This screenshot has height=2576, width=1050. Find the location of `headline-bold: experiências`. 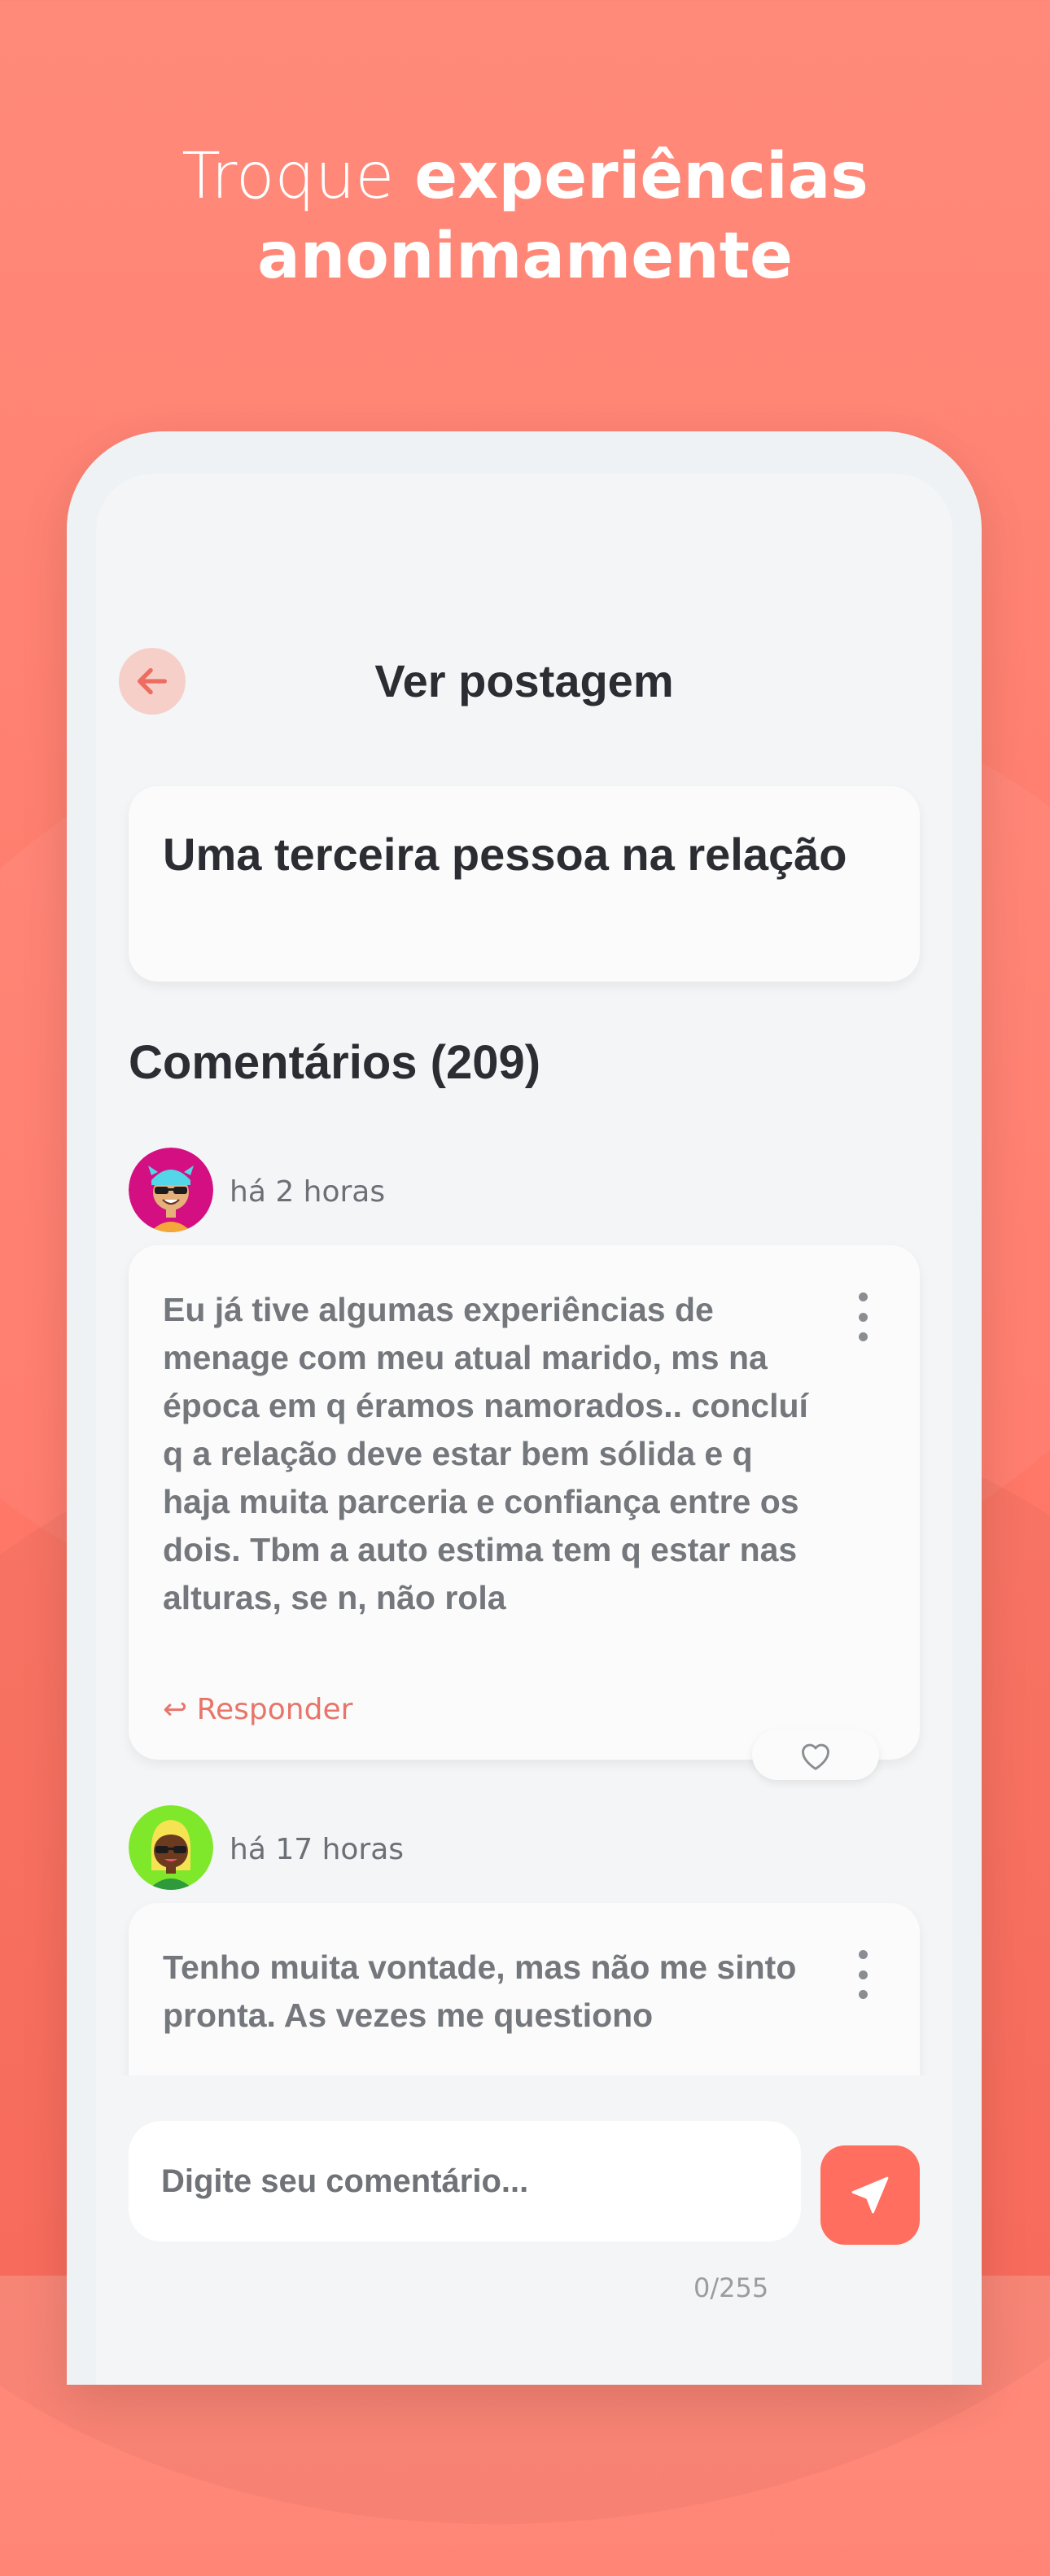

headline-bold: experiências is located at coordinates (641, 176).